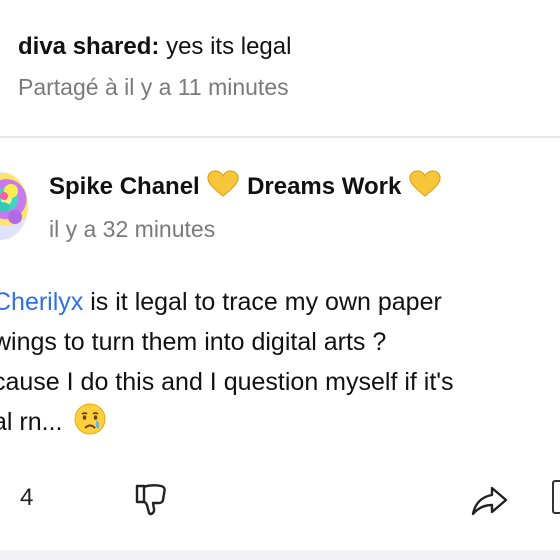  What do you see at coordinates (88, 46) in the screenshot?
I see `shared-user: diva shared:` at bounding box center [88, 46].